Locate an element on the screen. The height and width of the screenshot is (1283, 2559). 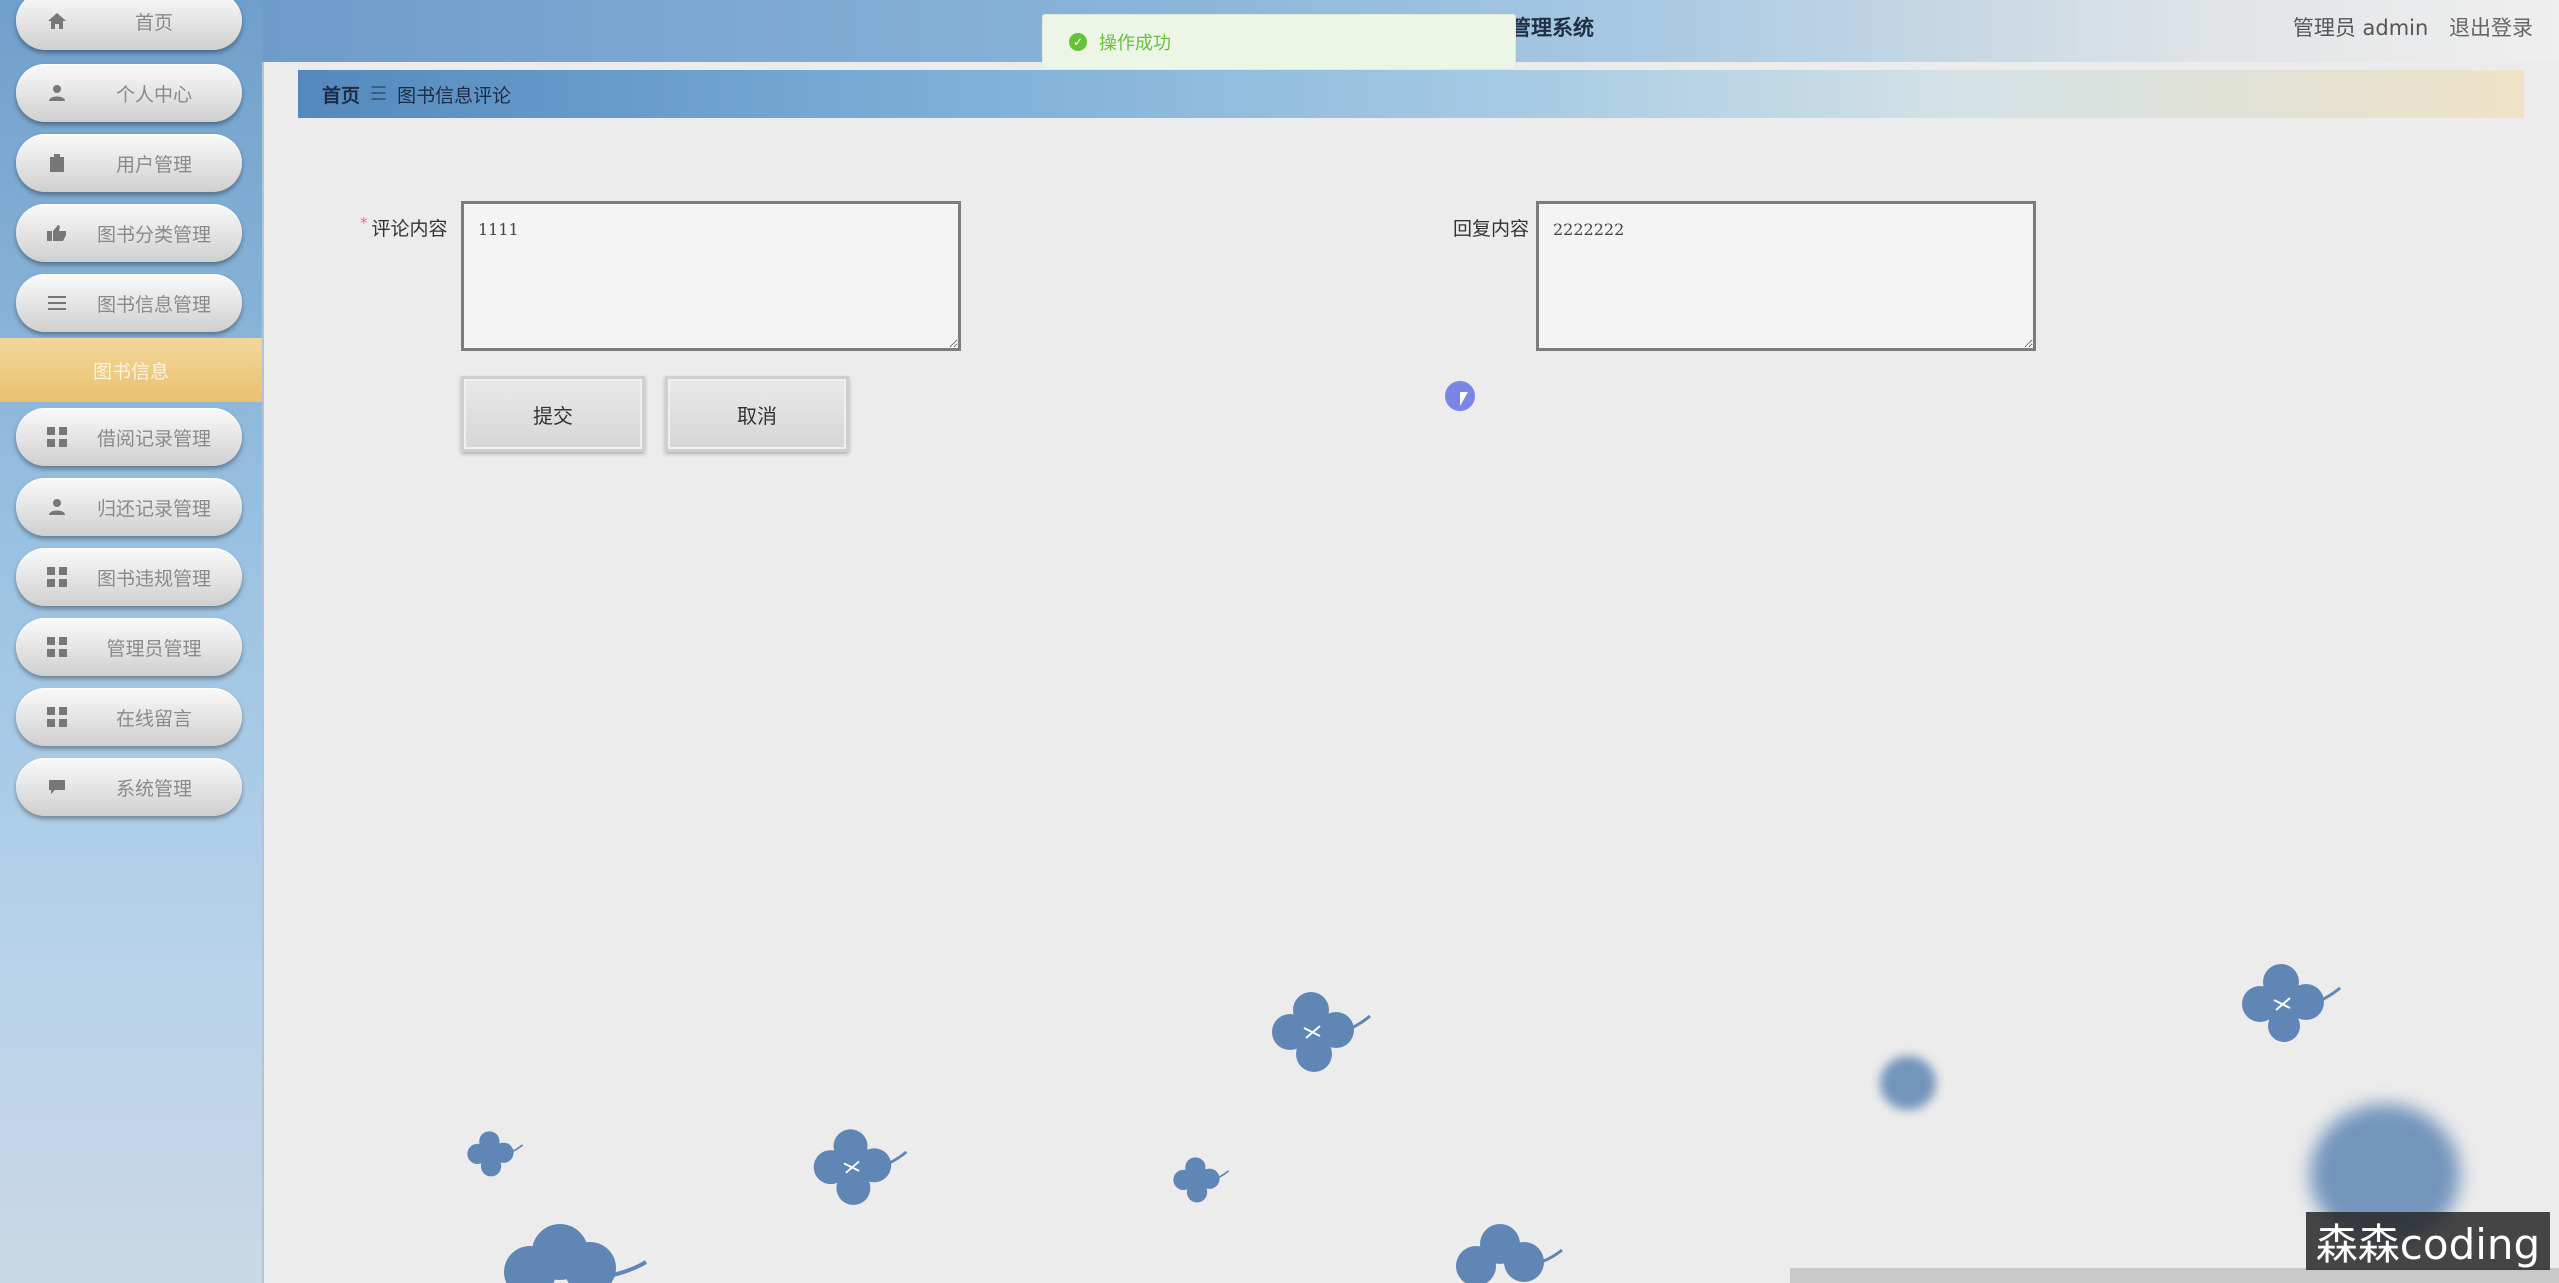
sidebar-item-home: 首页 is located at coordinates (129, 25).